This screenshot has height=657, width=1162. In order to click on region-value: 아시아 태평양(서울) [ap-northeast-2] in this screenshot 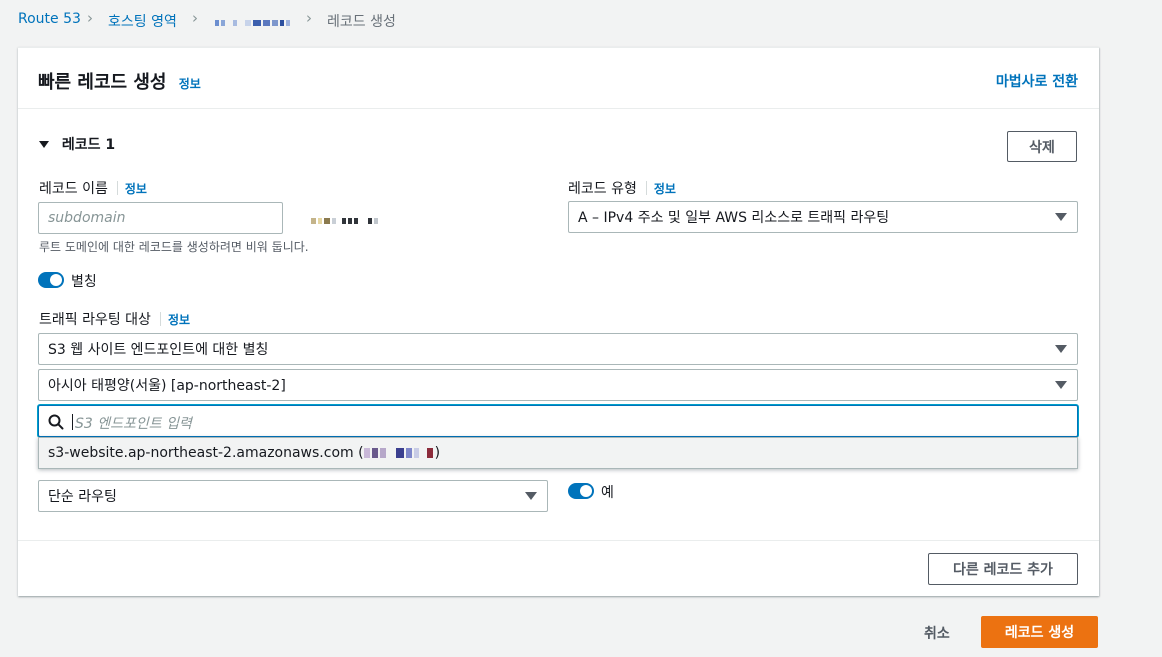, I will do `click(167, 386)`.